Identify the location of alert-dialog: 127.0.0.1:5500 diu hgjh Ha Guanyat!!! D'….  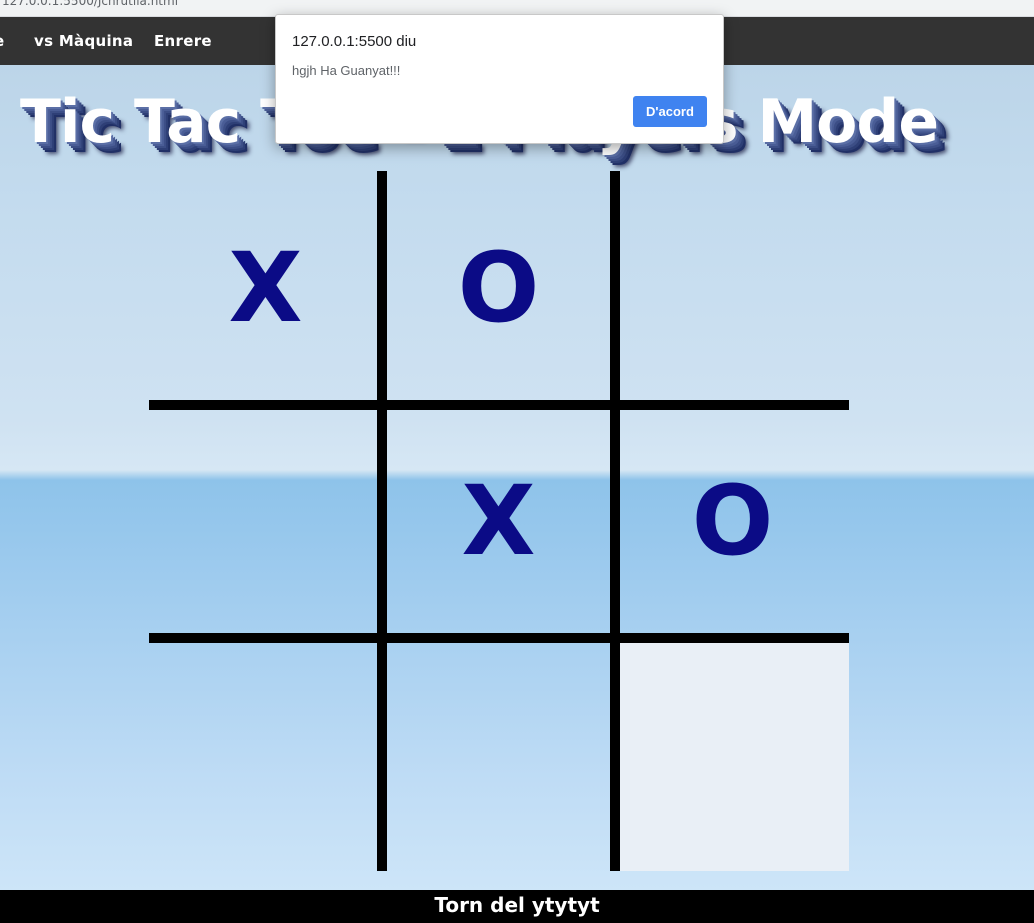
(499, 79).